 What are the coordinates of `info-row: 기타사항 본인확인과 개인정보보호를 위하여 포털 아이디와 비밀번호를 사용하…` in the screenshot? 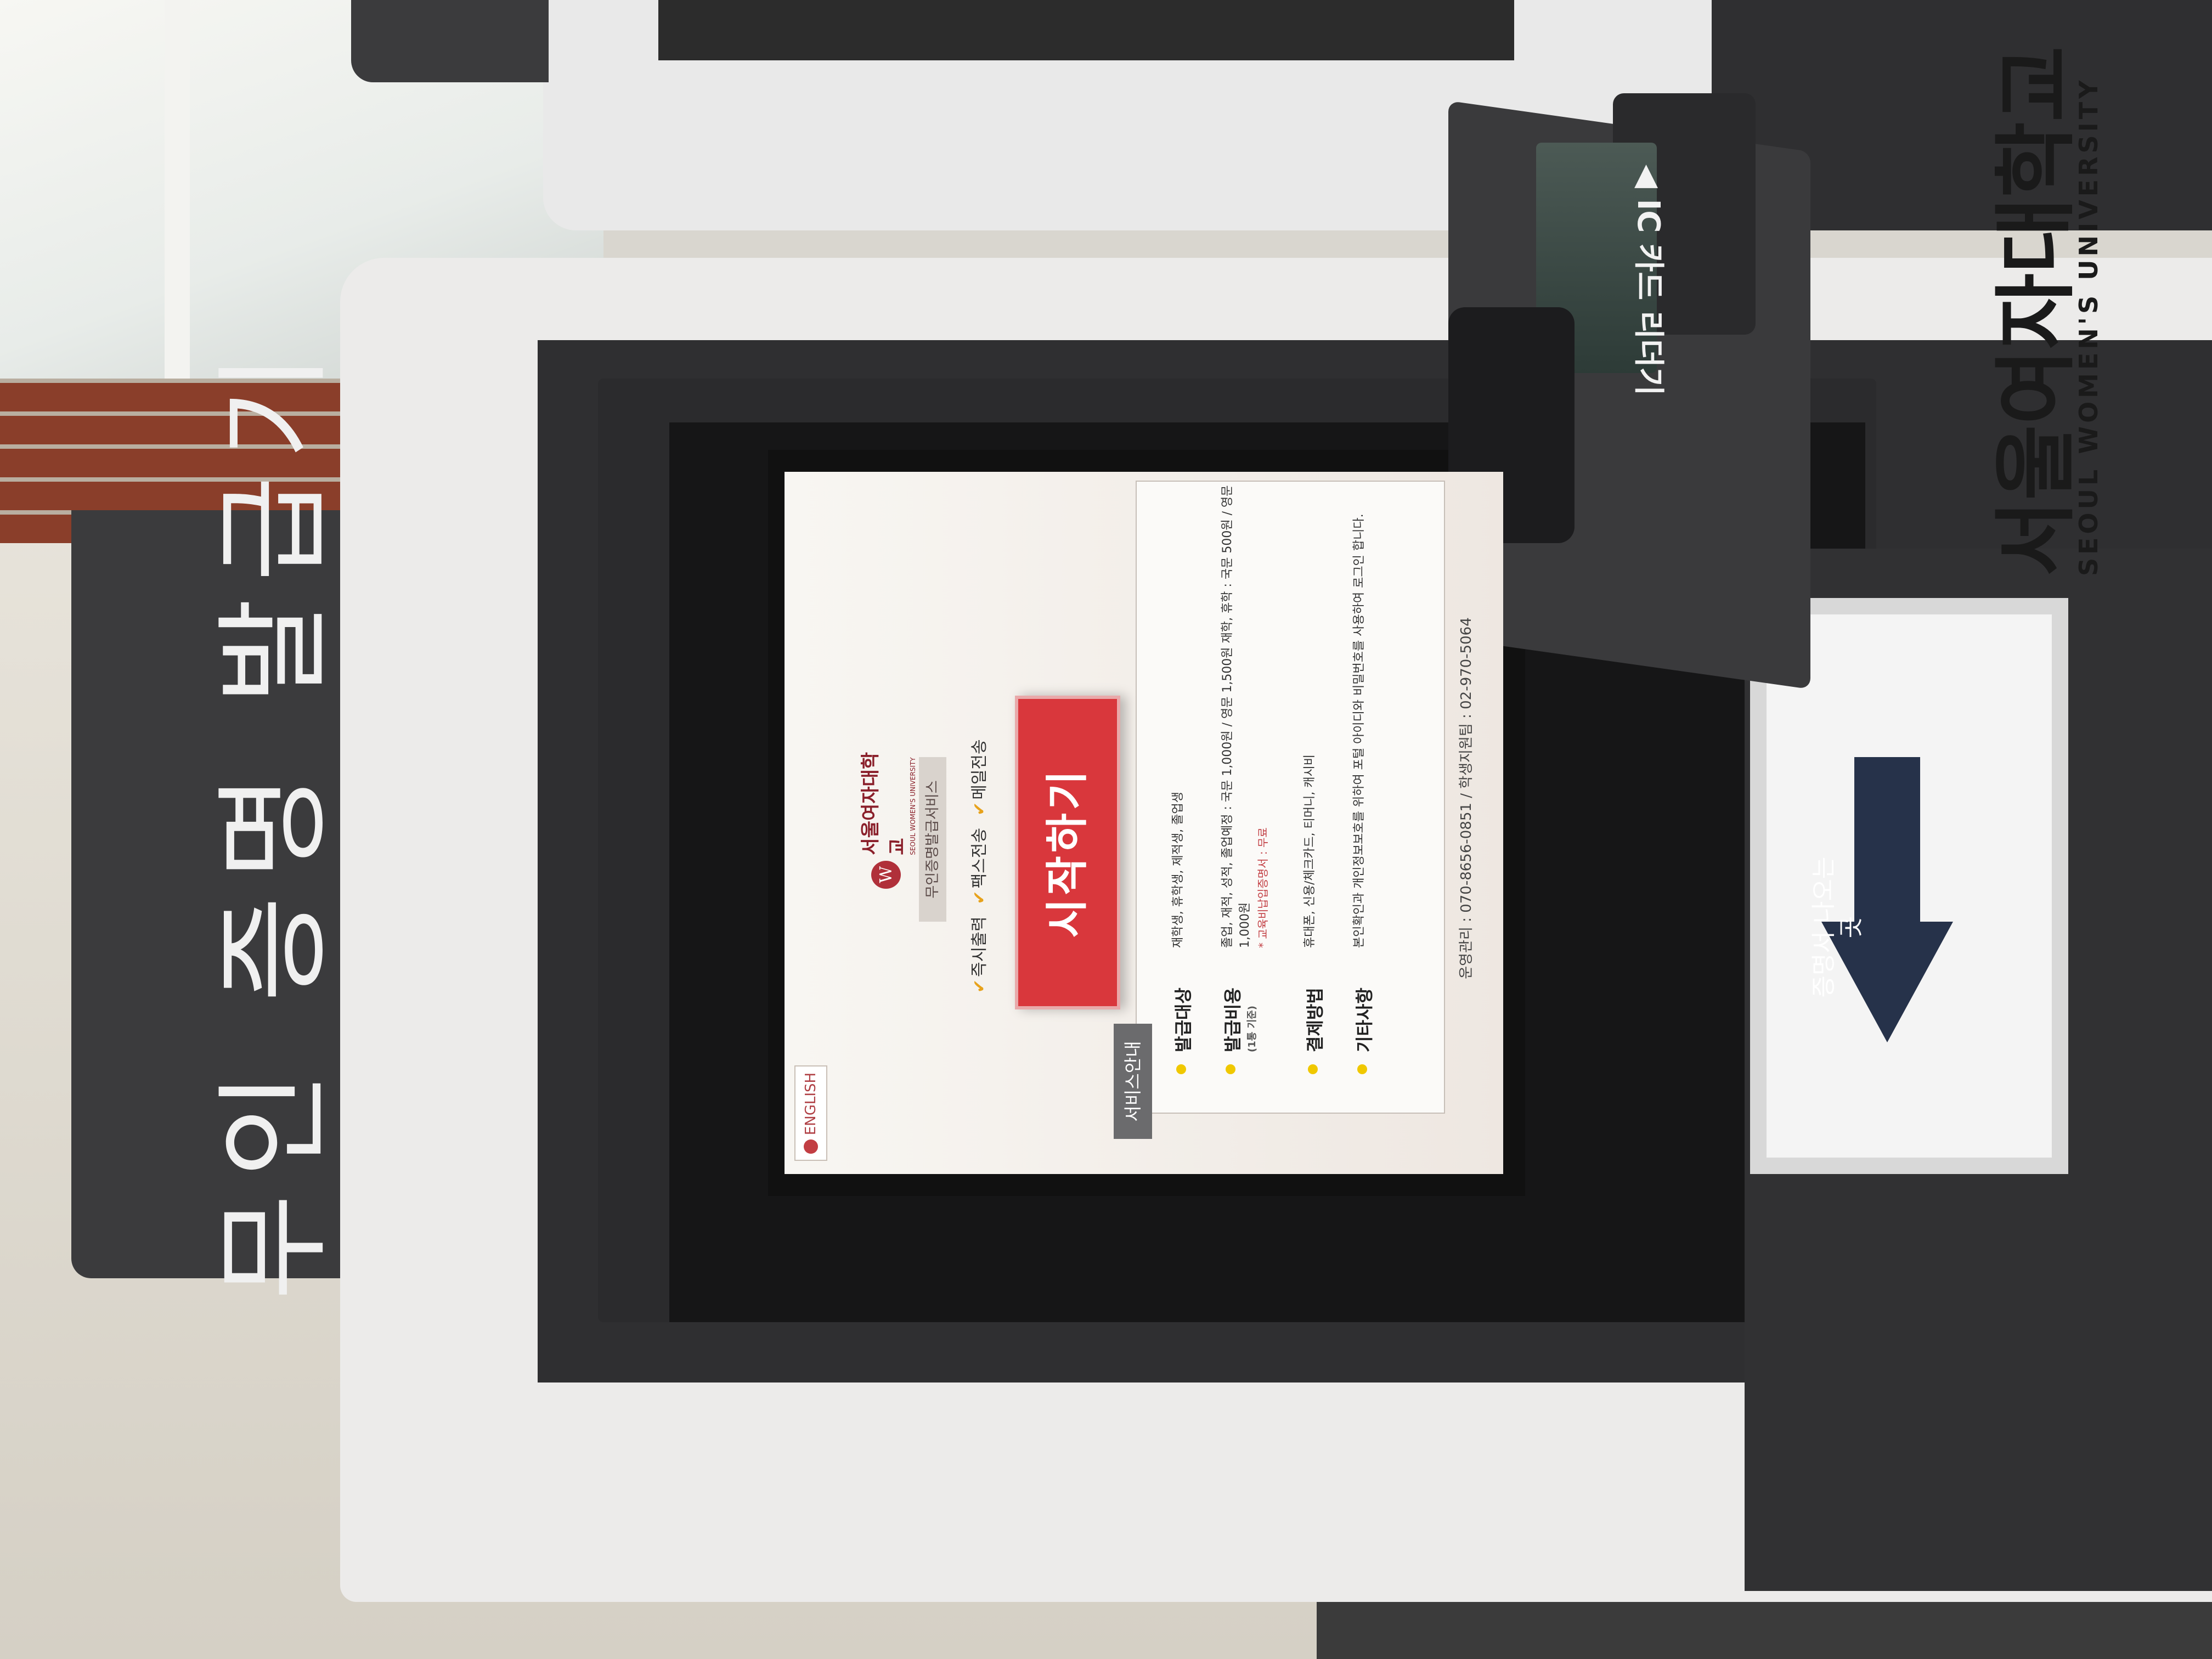 It's located at (1363, 794).